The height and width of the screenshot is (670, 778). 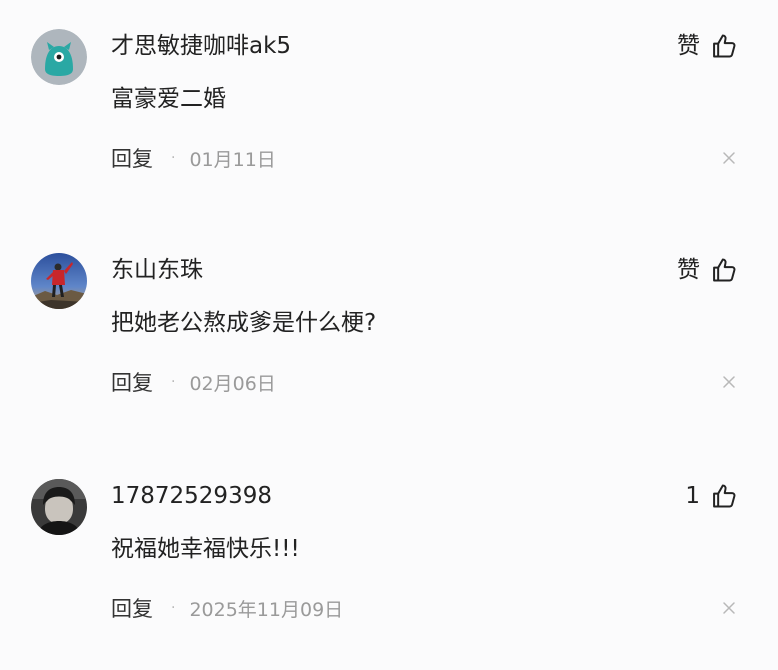 I want to click on like-count: 1, so click(x=692, y=496).